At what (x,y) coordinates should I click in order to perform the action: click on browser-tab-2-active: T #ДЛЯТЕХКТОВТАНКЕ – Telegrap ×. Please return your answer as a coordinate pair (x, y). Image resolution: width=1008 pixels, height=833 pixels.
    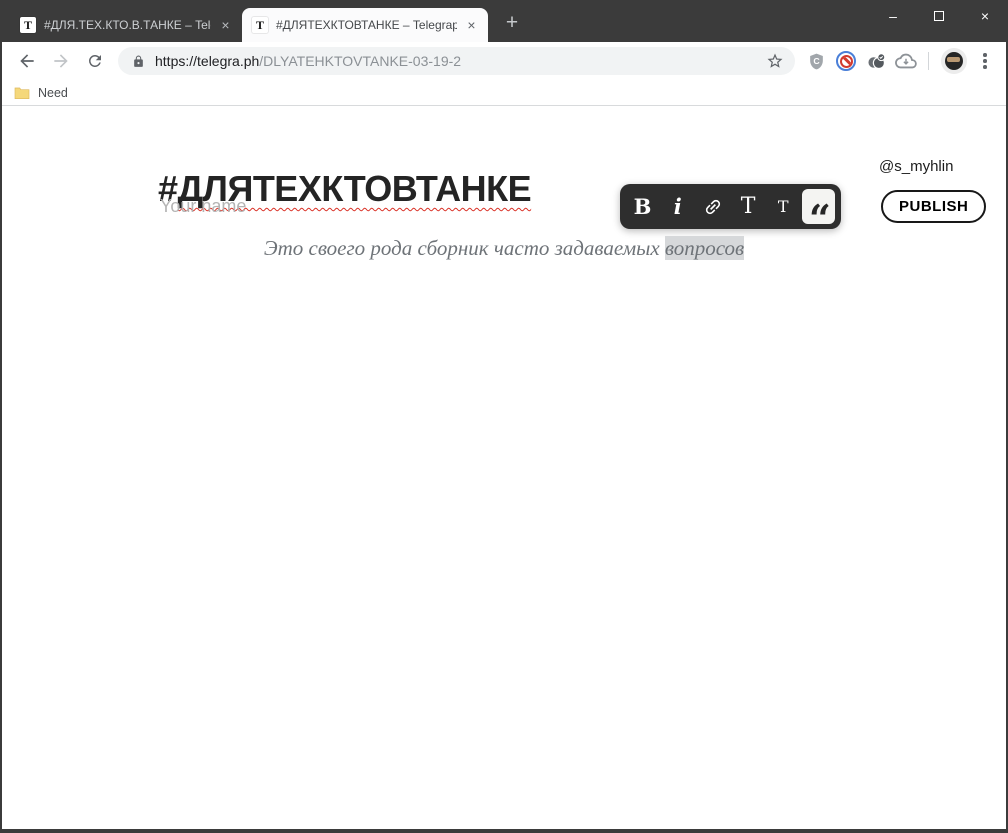
    Looking at the image, I should click on (365, 25).